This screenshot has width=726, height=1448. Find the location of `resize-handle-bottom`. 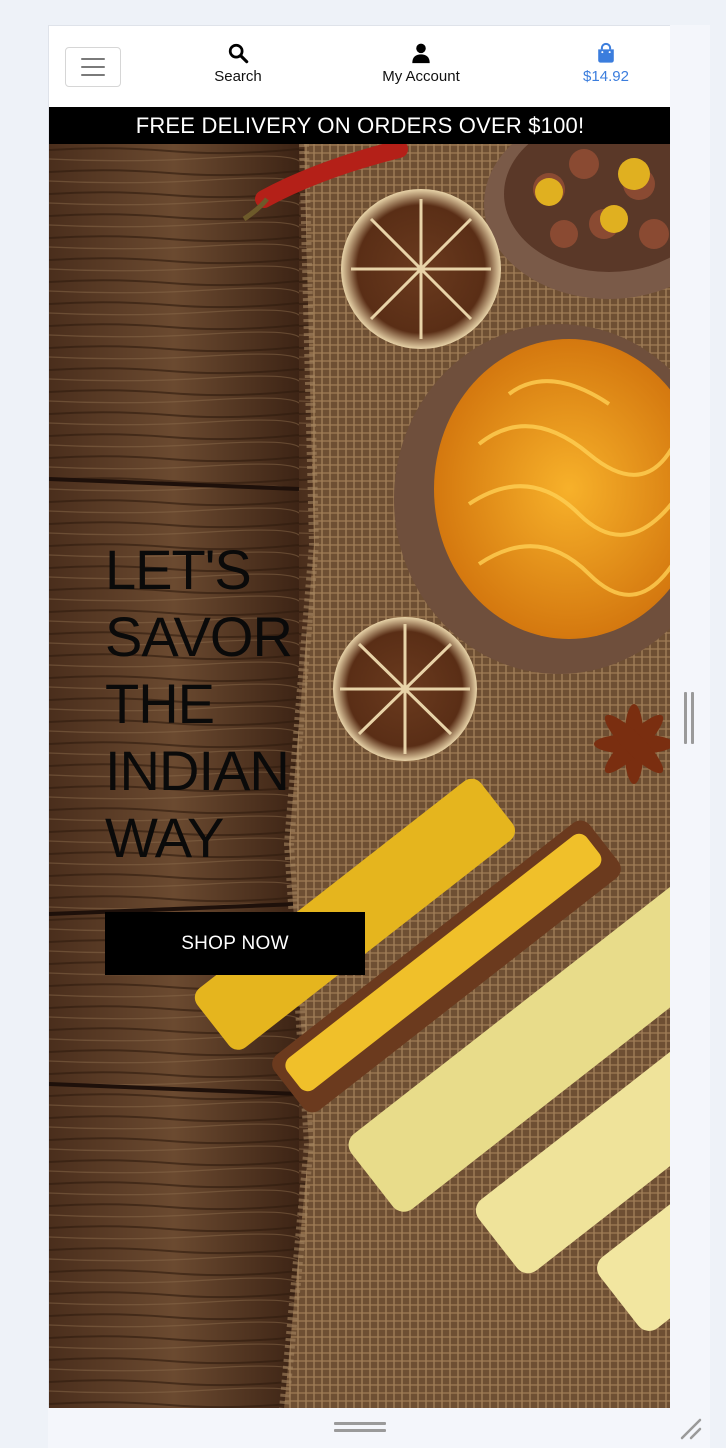

resize-handle-bottom is located at coordinates (360, 1427).